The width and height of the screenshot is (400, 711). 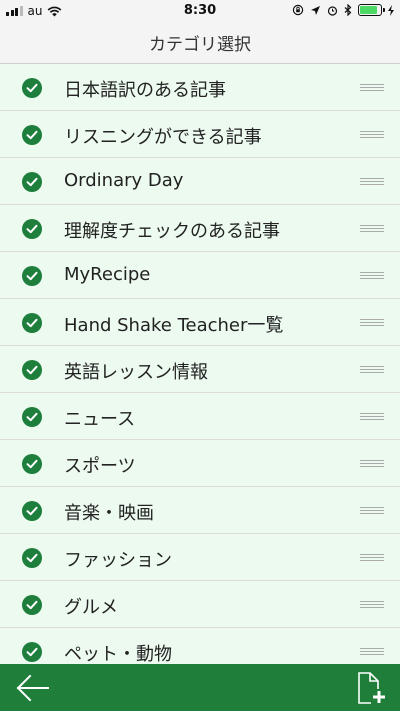 What do you see at coordinates (315, 10) in the screenshot?
I see `location-icon` at bounding box center [315, 10].